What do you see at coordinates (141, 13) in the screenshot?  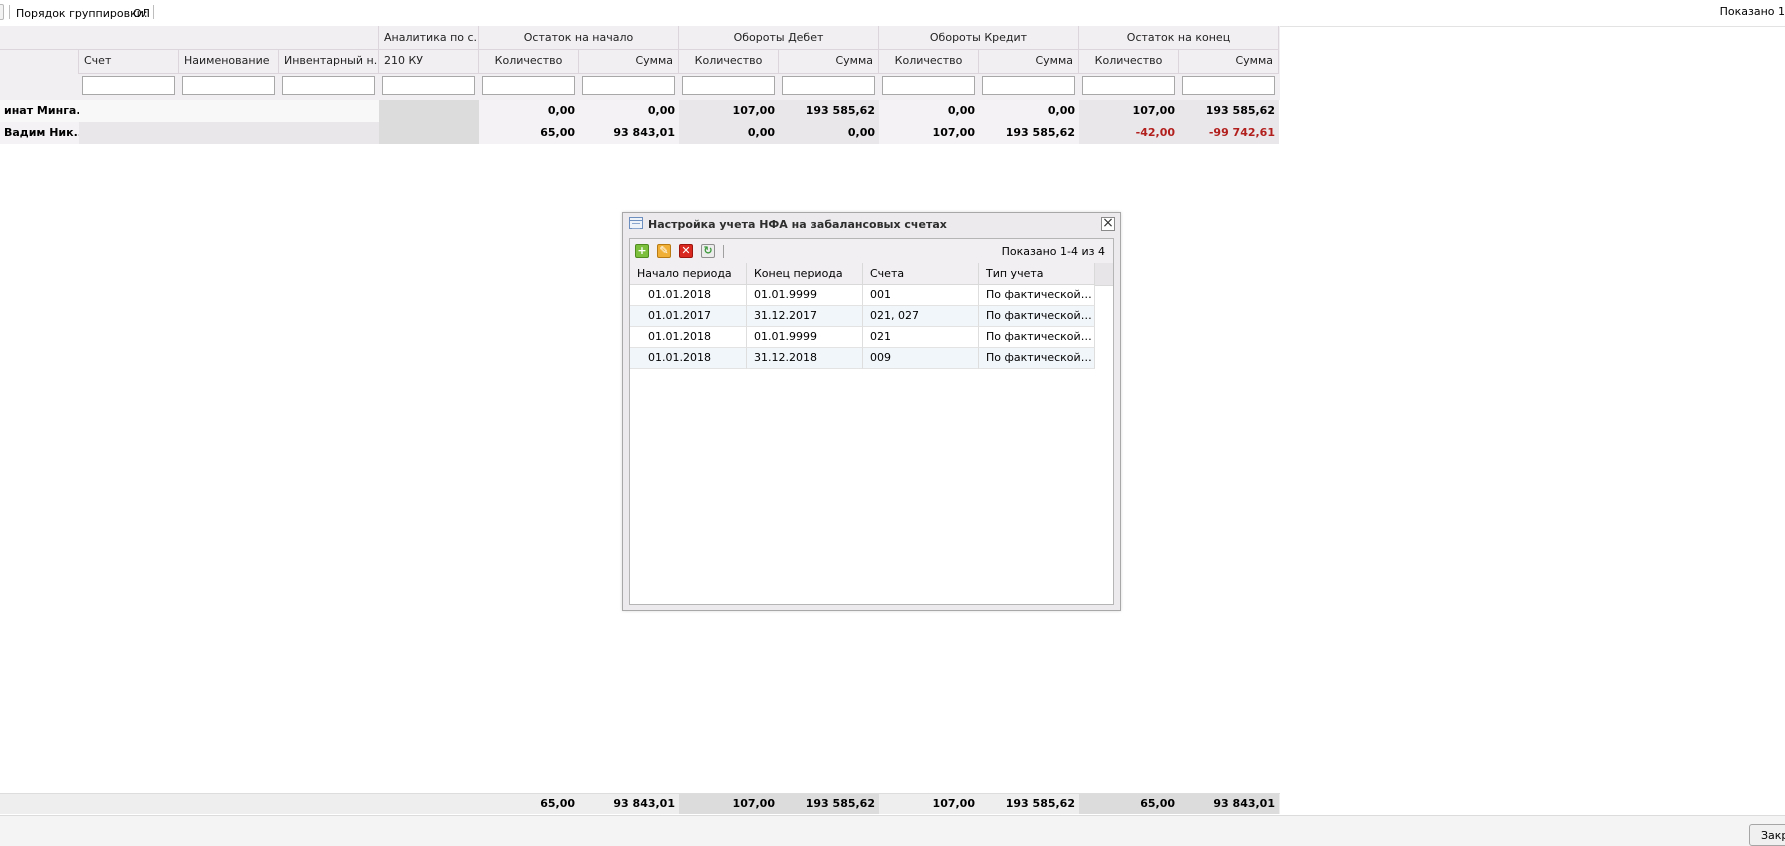 I see `grouping-order-value: ОЛ` at bounding box center [141, 13].